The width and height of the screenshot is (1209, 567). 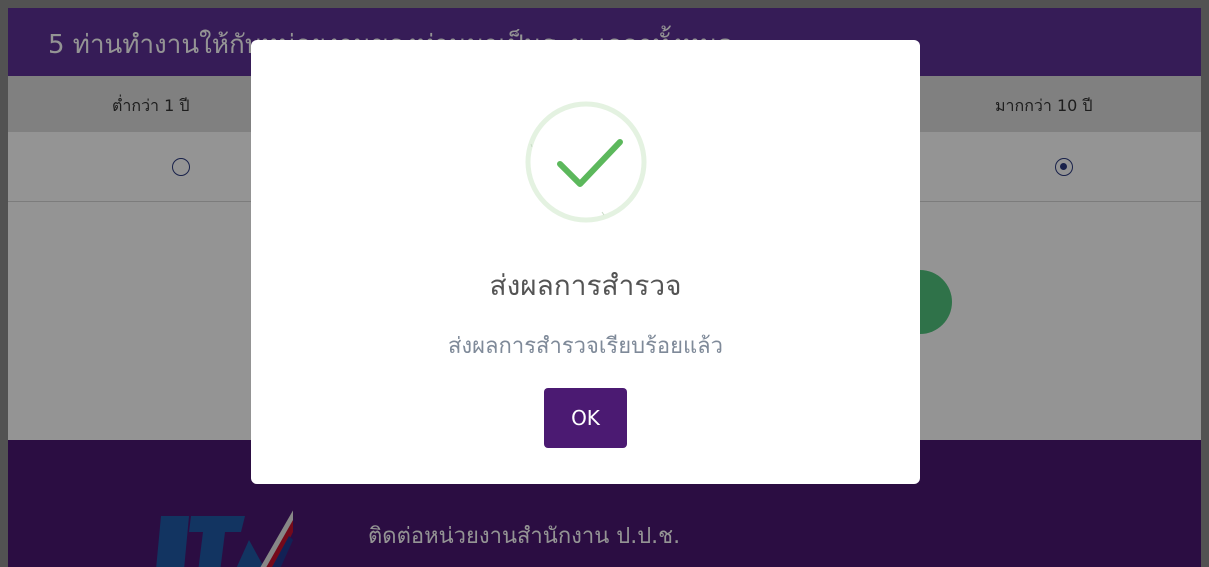 What do you see at coordinates (585, 346) in the screenshot?
I see `dialog-message: ส่งผลการสำรวจเรียบร้อยแล้ว` at bounding box center [585, 346].